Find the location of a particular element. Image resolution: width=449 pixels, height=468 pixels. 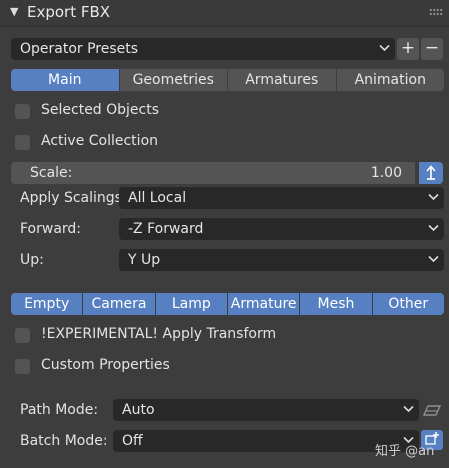

path-mode-value: Auto is located at coordinates (138, 410).